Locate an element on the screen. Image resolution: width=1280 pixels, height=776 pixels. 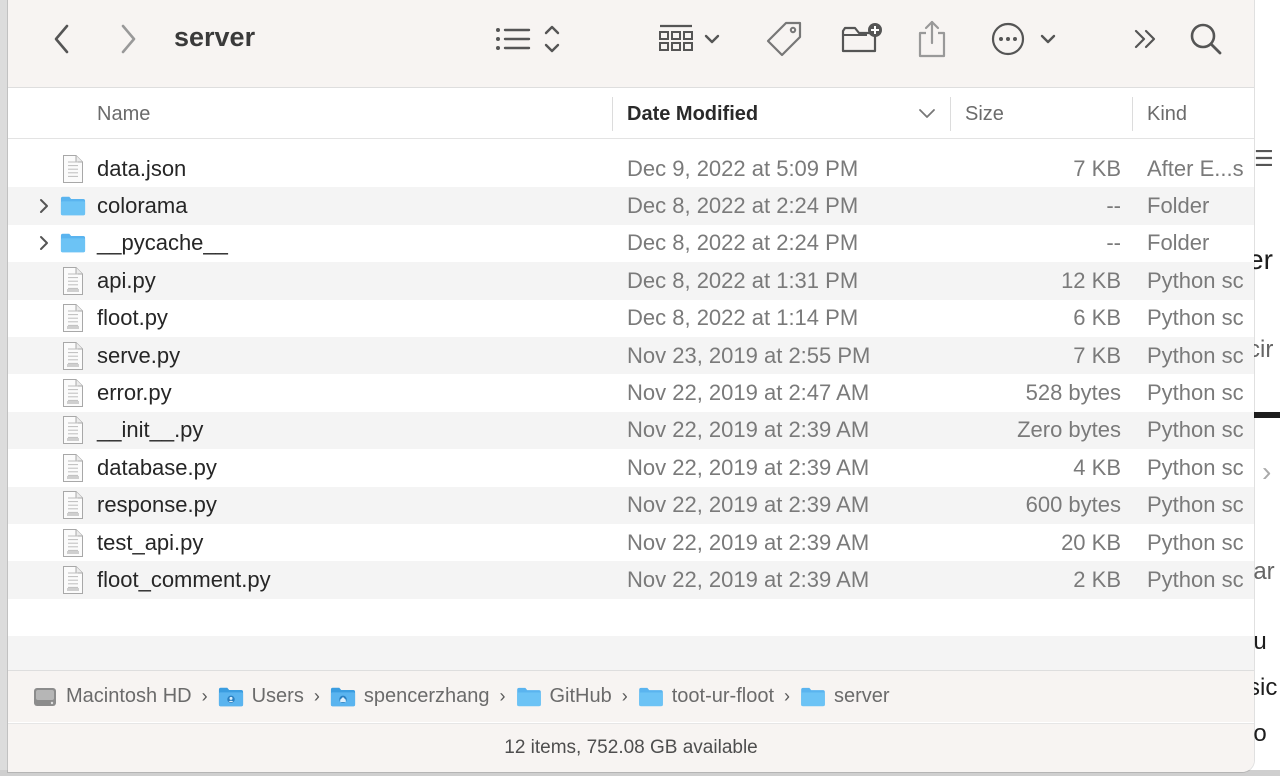
file-row: colorama Dec 8, 2022 at 2:24 PM -- Folder is located at coordinates (631, 206).